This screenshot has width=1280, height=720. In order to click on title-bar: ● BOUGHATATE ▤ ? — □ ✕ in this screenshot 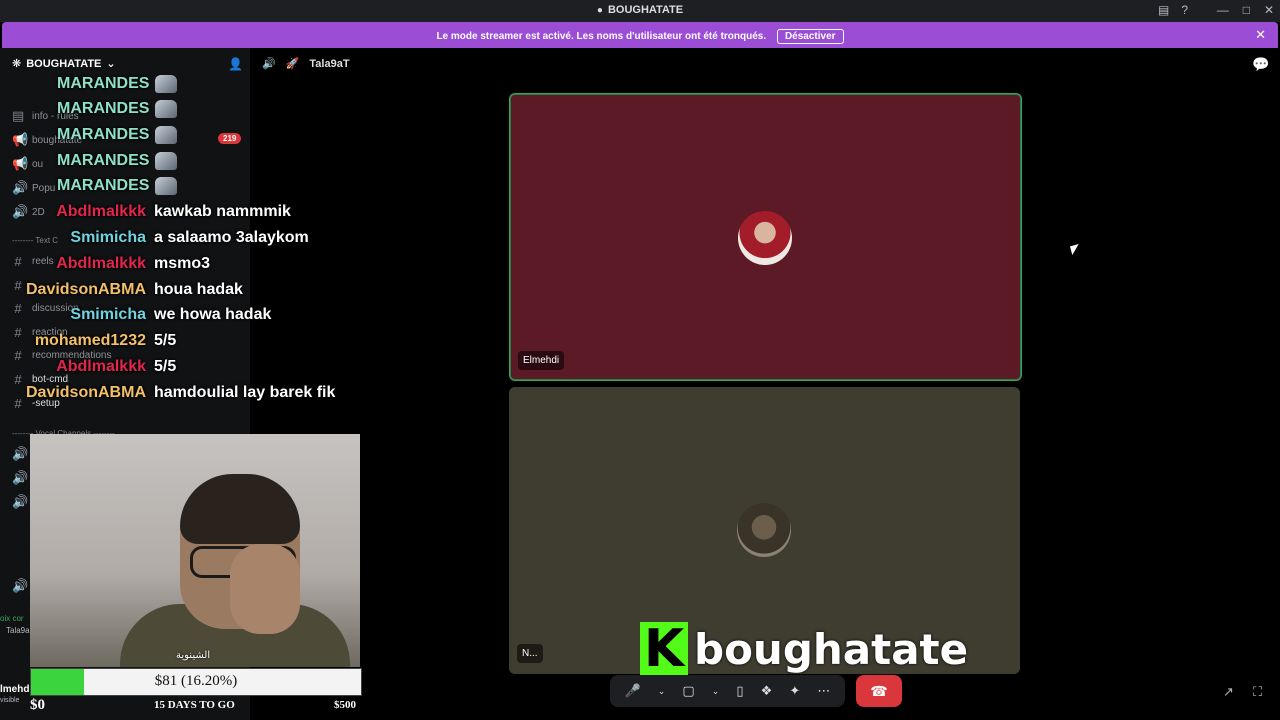, I will do `click(640, 11)`.